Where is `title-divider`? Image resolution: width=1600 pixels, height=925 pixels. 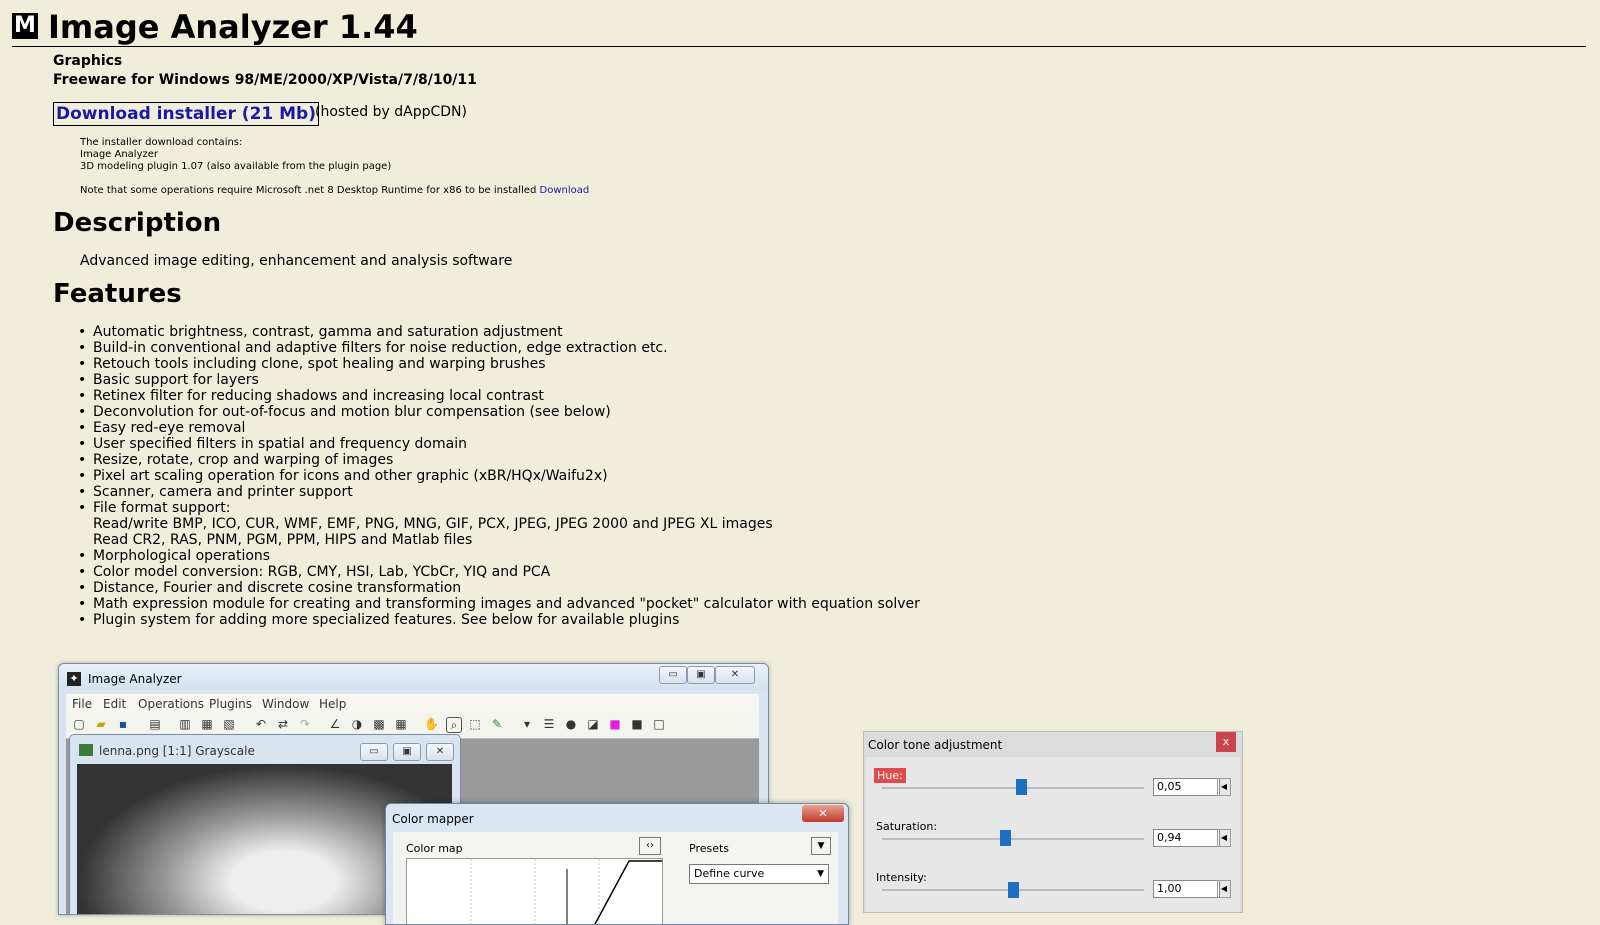 title-divider is located at coordinates (799, 46).